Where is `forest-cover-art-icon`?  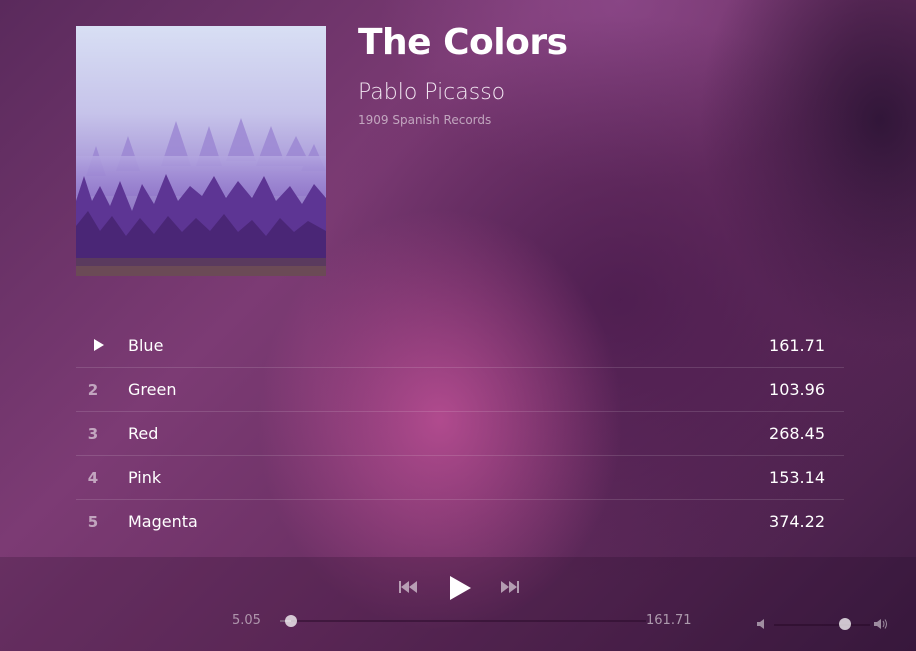
forest-cover-art-icon is located at coordinates (201, 151).